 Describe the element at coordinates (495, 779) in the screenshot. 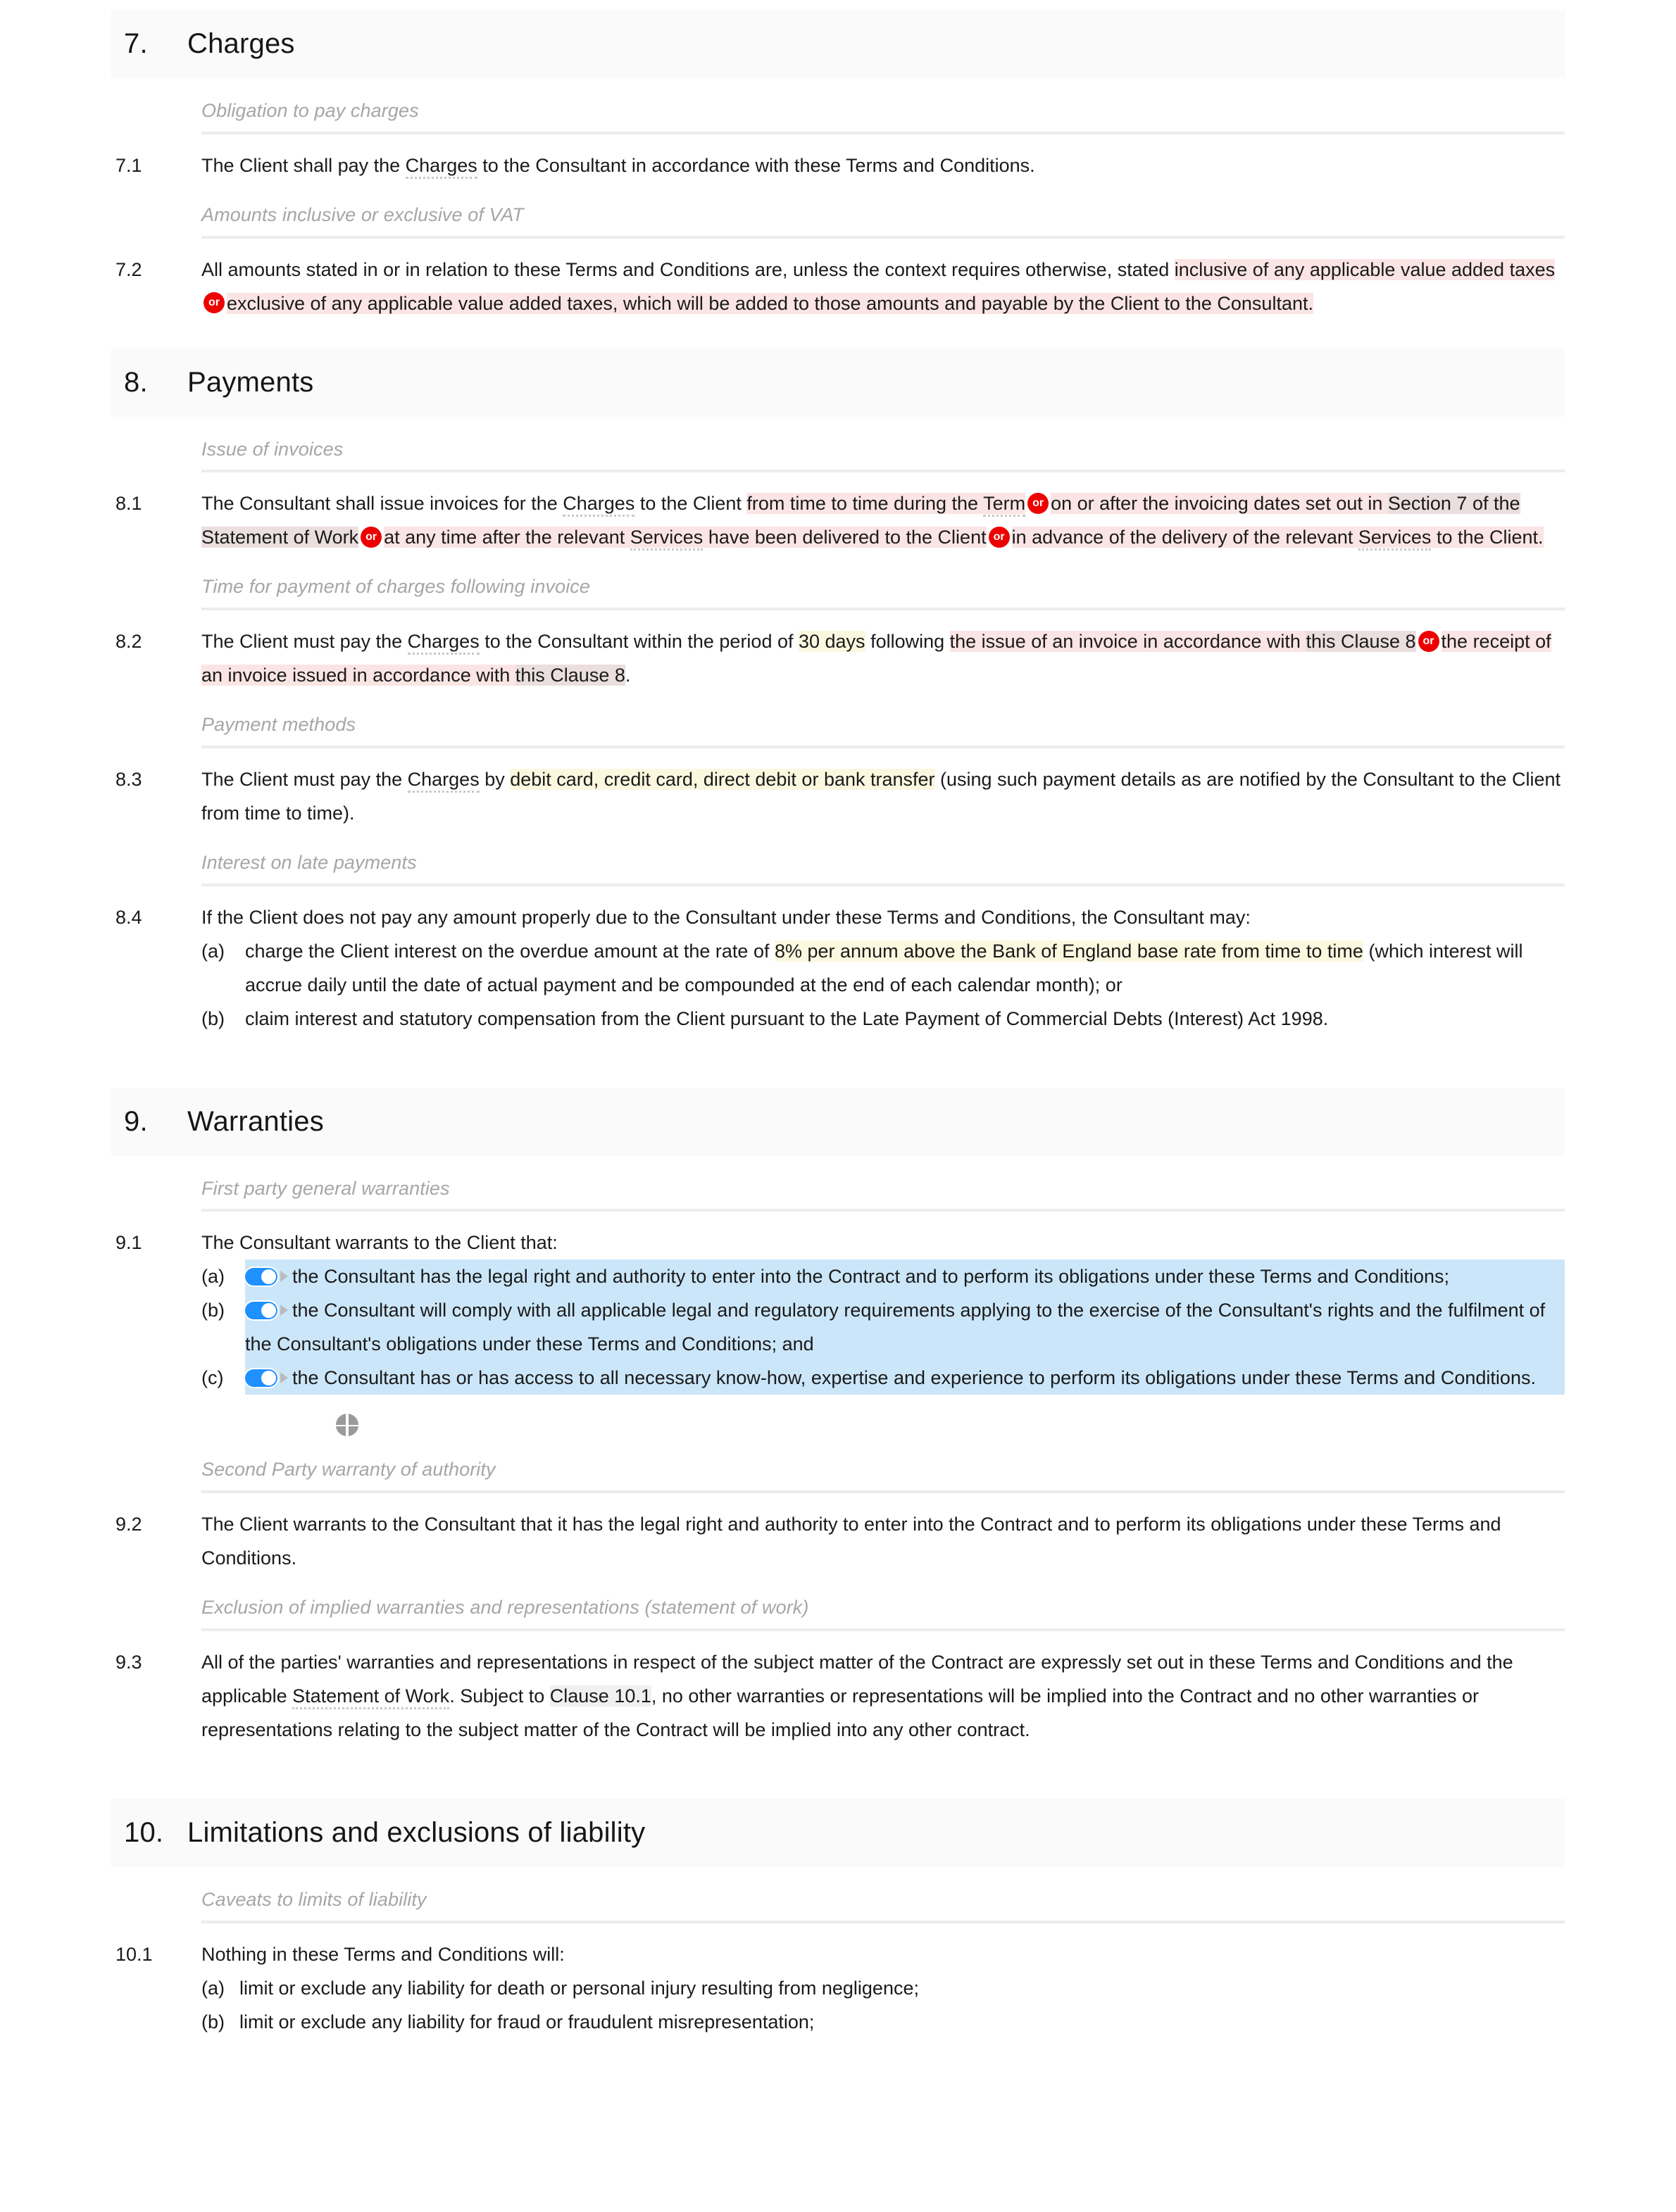

I see `text-fragment: by` at that location.